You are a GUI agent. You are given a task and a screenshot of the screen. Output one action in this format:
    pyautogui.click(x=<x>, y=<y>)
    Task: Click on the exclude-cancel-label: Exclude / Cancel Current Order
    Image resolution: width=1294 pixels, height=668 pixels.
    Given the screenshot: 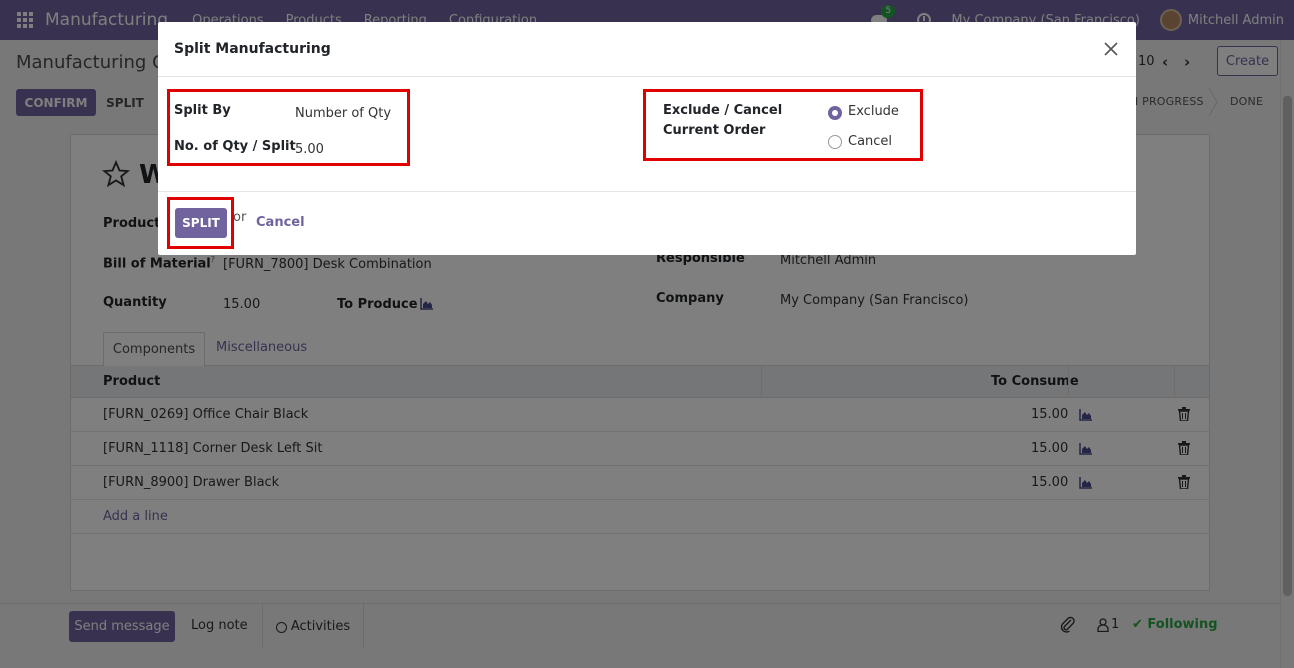 What is the action you would take?
    pyautogui.click(x=723, y=120)
    